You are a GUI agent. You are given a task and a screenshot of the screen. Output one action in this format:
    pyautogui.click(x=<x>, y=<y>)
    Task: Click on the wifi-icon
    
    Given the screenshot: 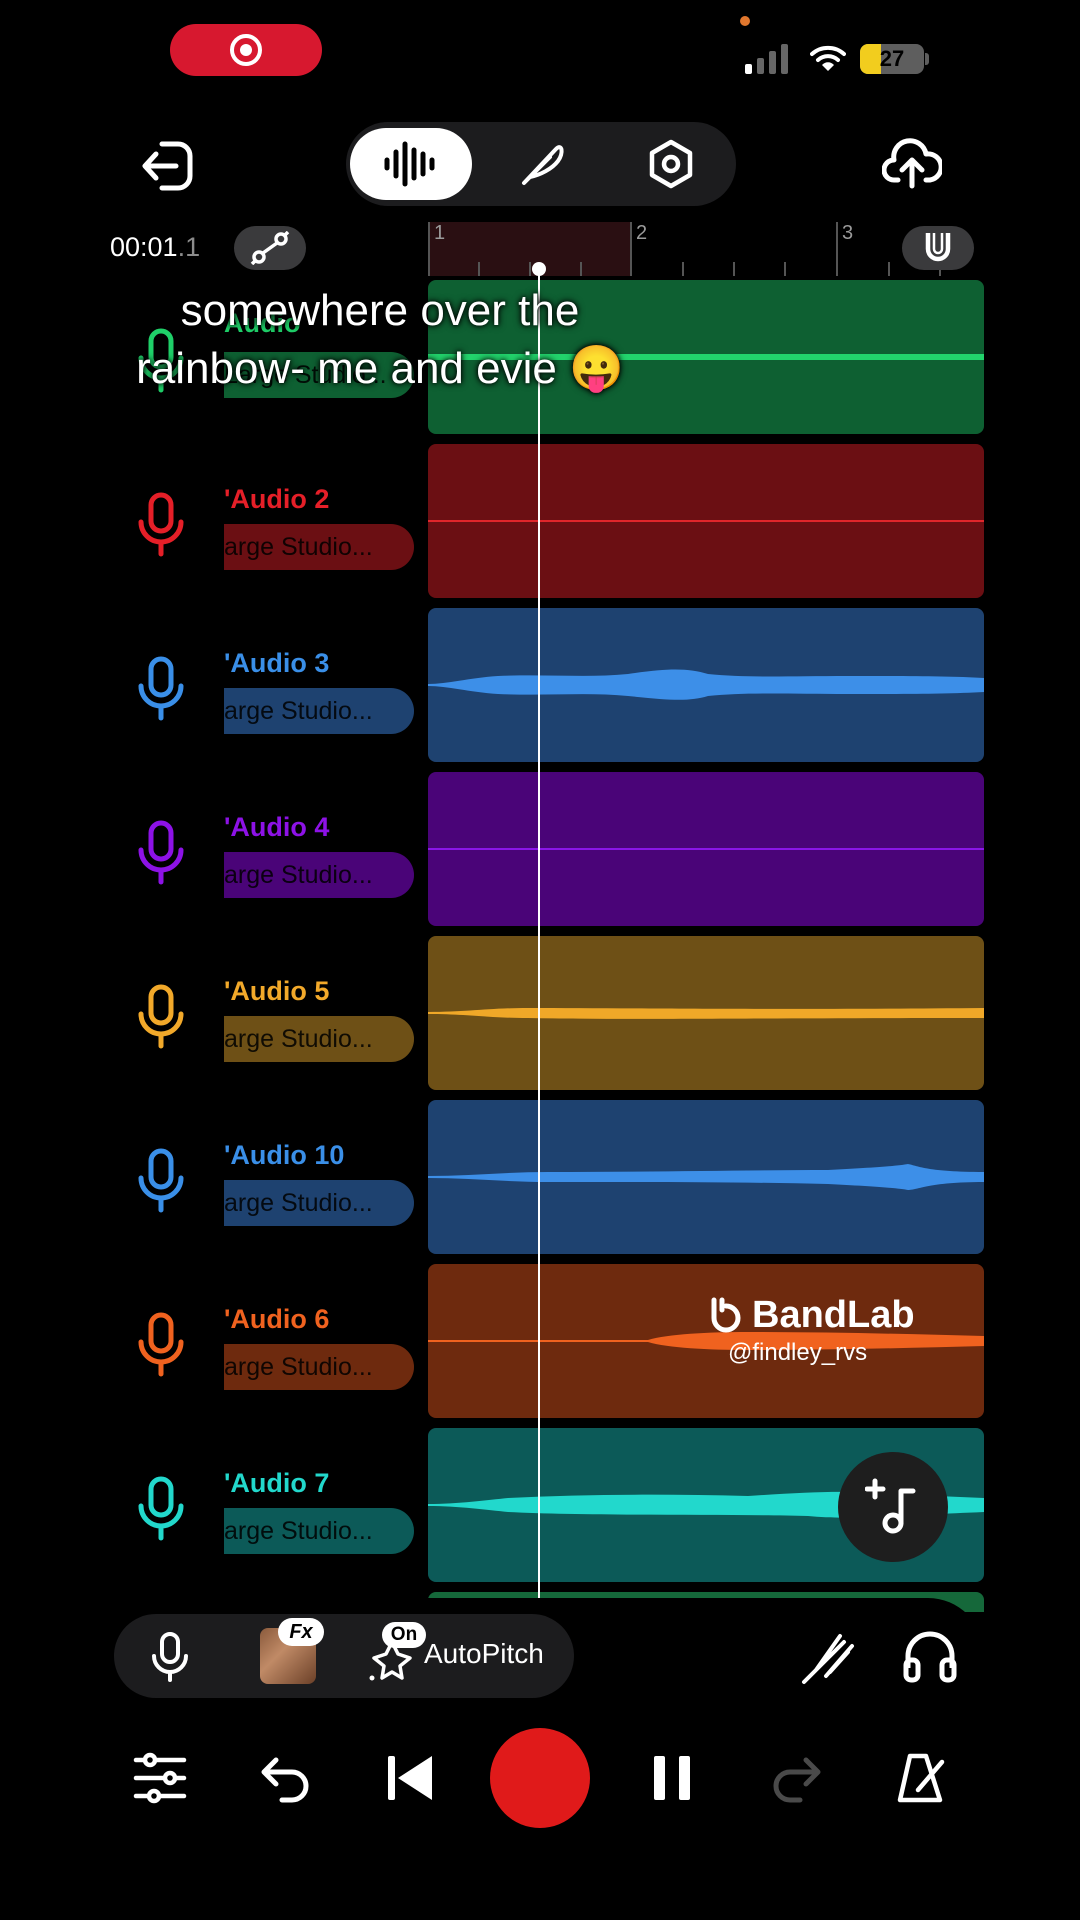 What is the action you would take?
    pyautogui.click(x=828, y=58)
    